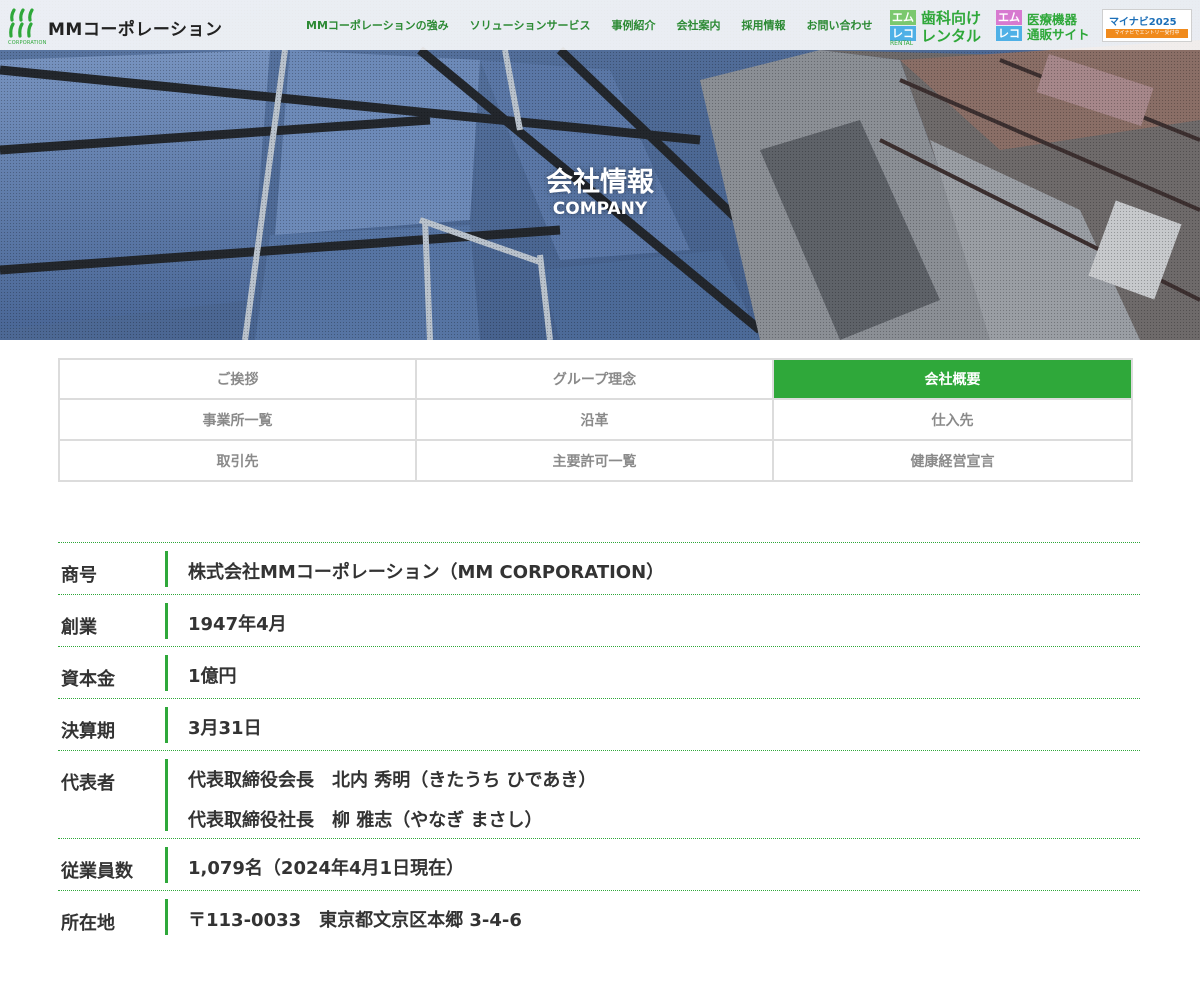 This screenshot has height=1000, width=1200. I want to click on logo-subtext: CORPORATION, so click(27, 43).